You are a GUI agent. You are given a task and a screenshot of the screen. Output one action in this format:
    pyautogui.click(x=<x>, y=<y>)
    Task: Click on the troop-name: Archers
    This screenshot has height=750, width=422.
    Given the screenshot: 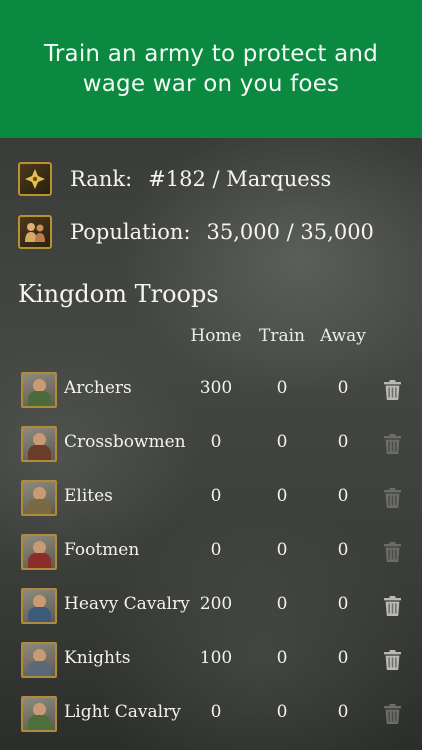 What is the action you would take?
    pyautogui.click(x=98, y=388)
    